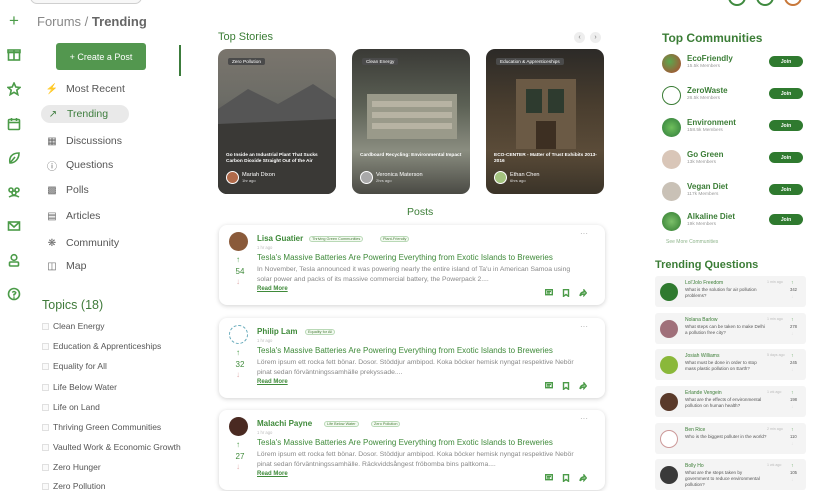 The image size is (816, 491). Describe the element at coordinates (246, 61) in the screenshot. I see `story-tag: Zero Pollution` at that location.